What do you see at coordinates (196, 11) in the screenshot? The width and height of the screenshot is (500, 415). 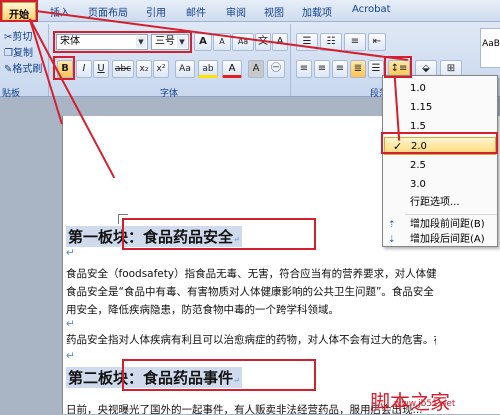 I see `tab-mailings: 邮件` at bounding box center [196, 11].